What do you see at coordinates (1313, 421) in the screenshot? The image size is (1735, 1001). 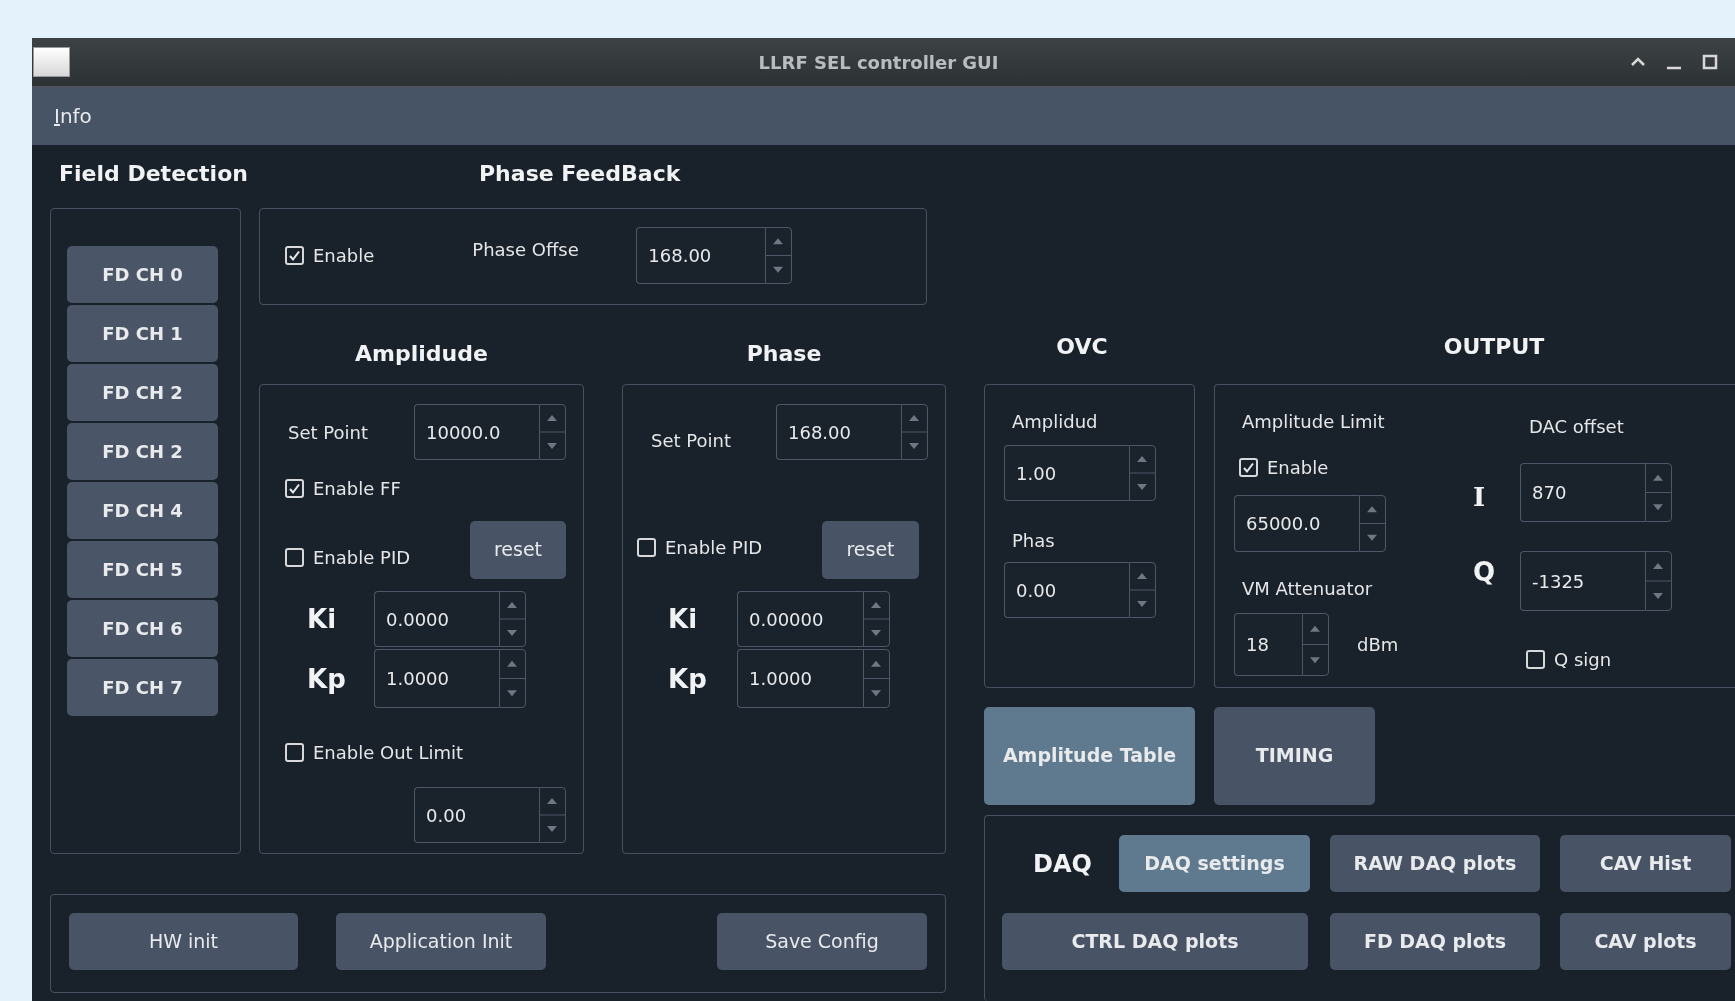 I see `field-label: Amplitude Limit` at bounding box center [1313, 421].